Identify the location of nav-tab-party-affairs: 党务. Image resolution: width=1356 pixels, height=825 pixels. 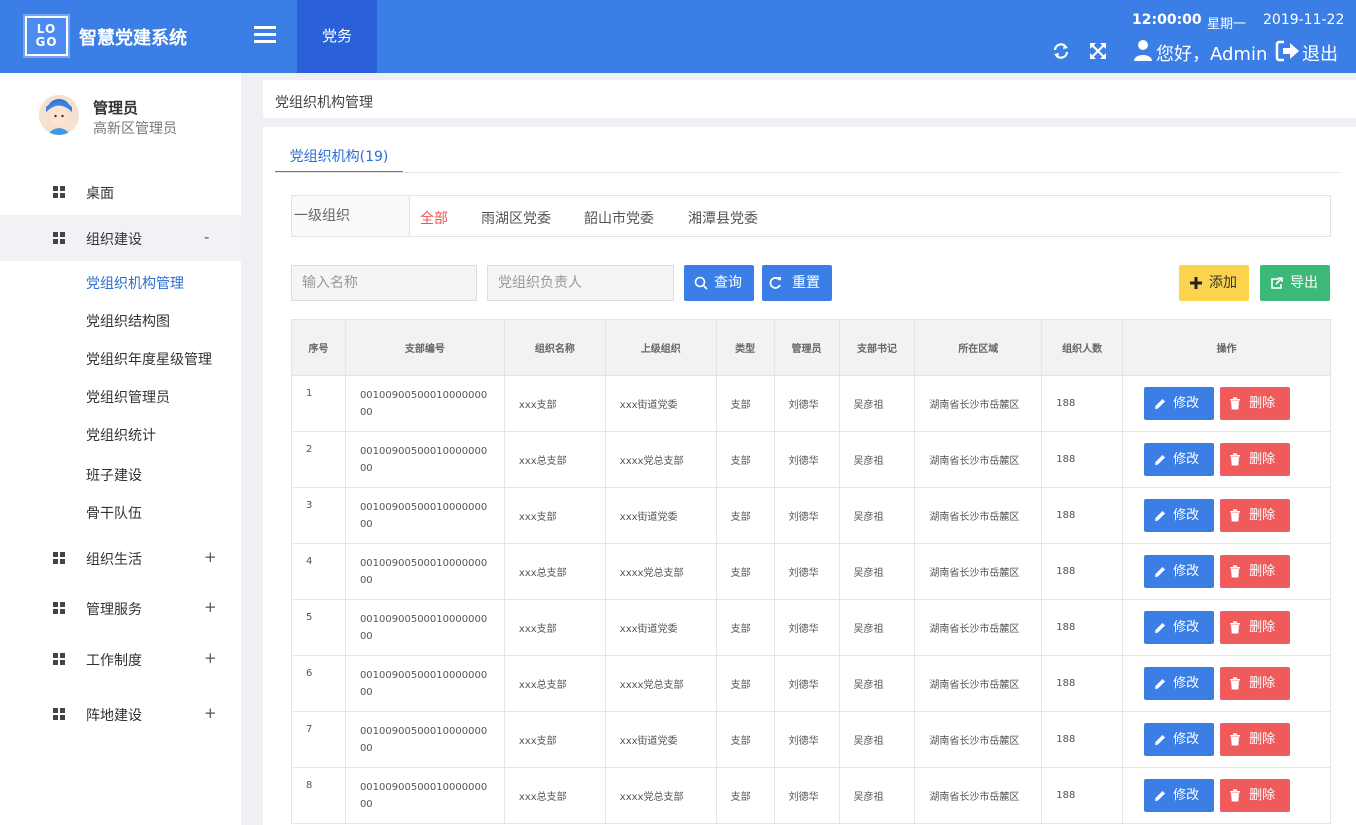
(337, 36).